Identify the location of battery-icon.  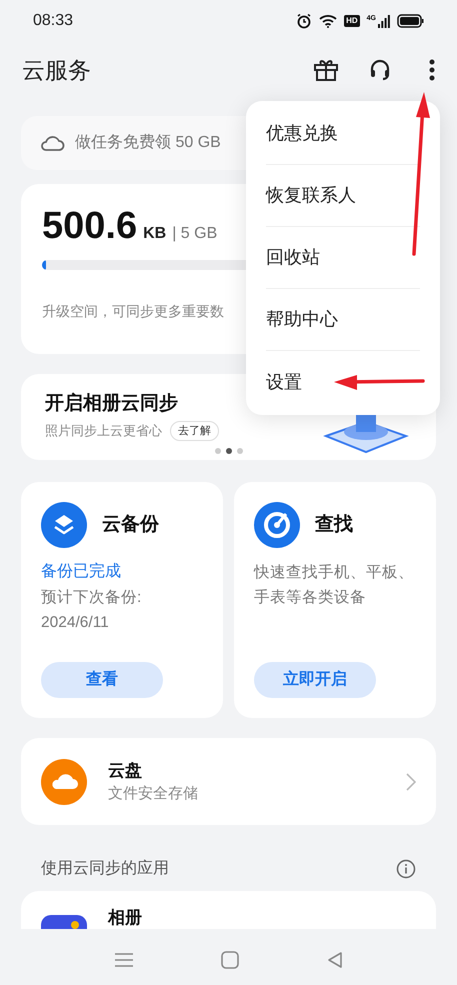
(410, 21).